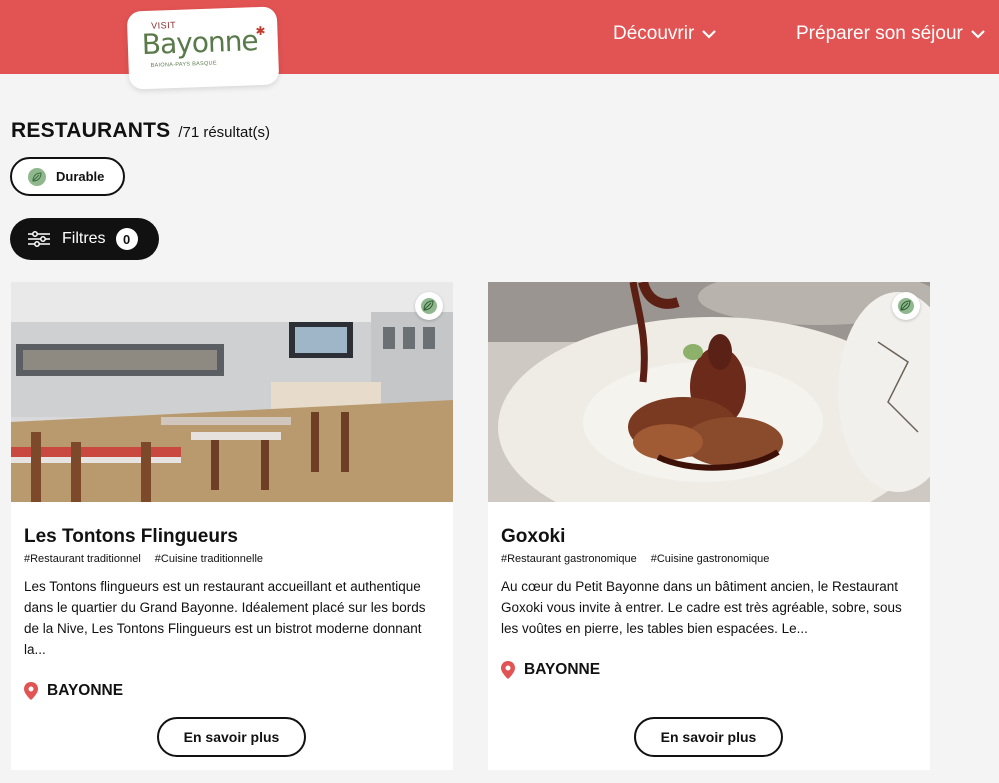  What do you see at coordinates (569, 559) in the screenshot?
I see `card-tag: #Restaurant gastronomique` at bounding box center [569, 559].